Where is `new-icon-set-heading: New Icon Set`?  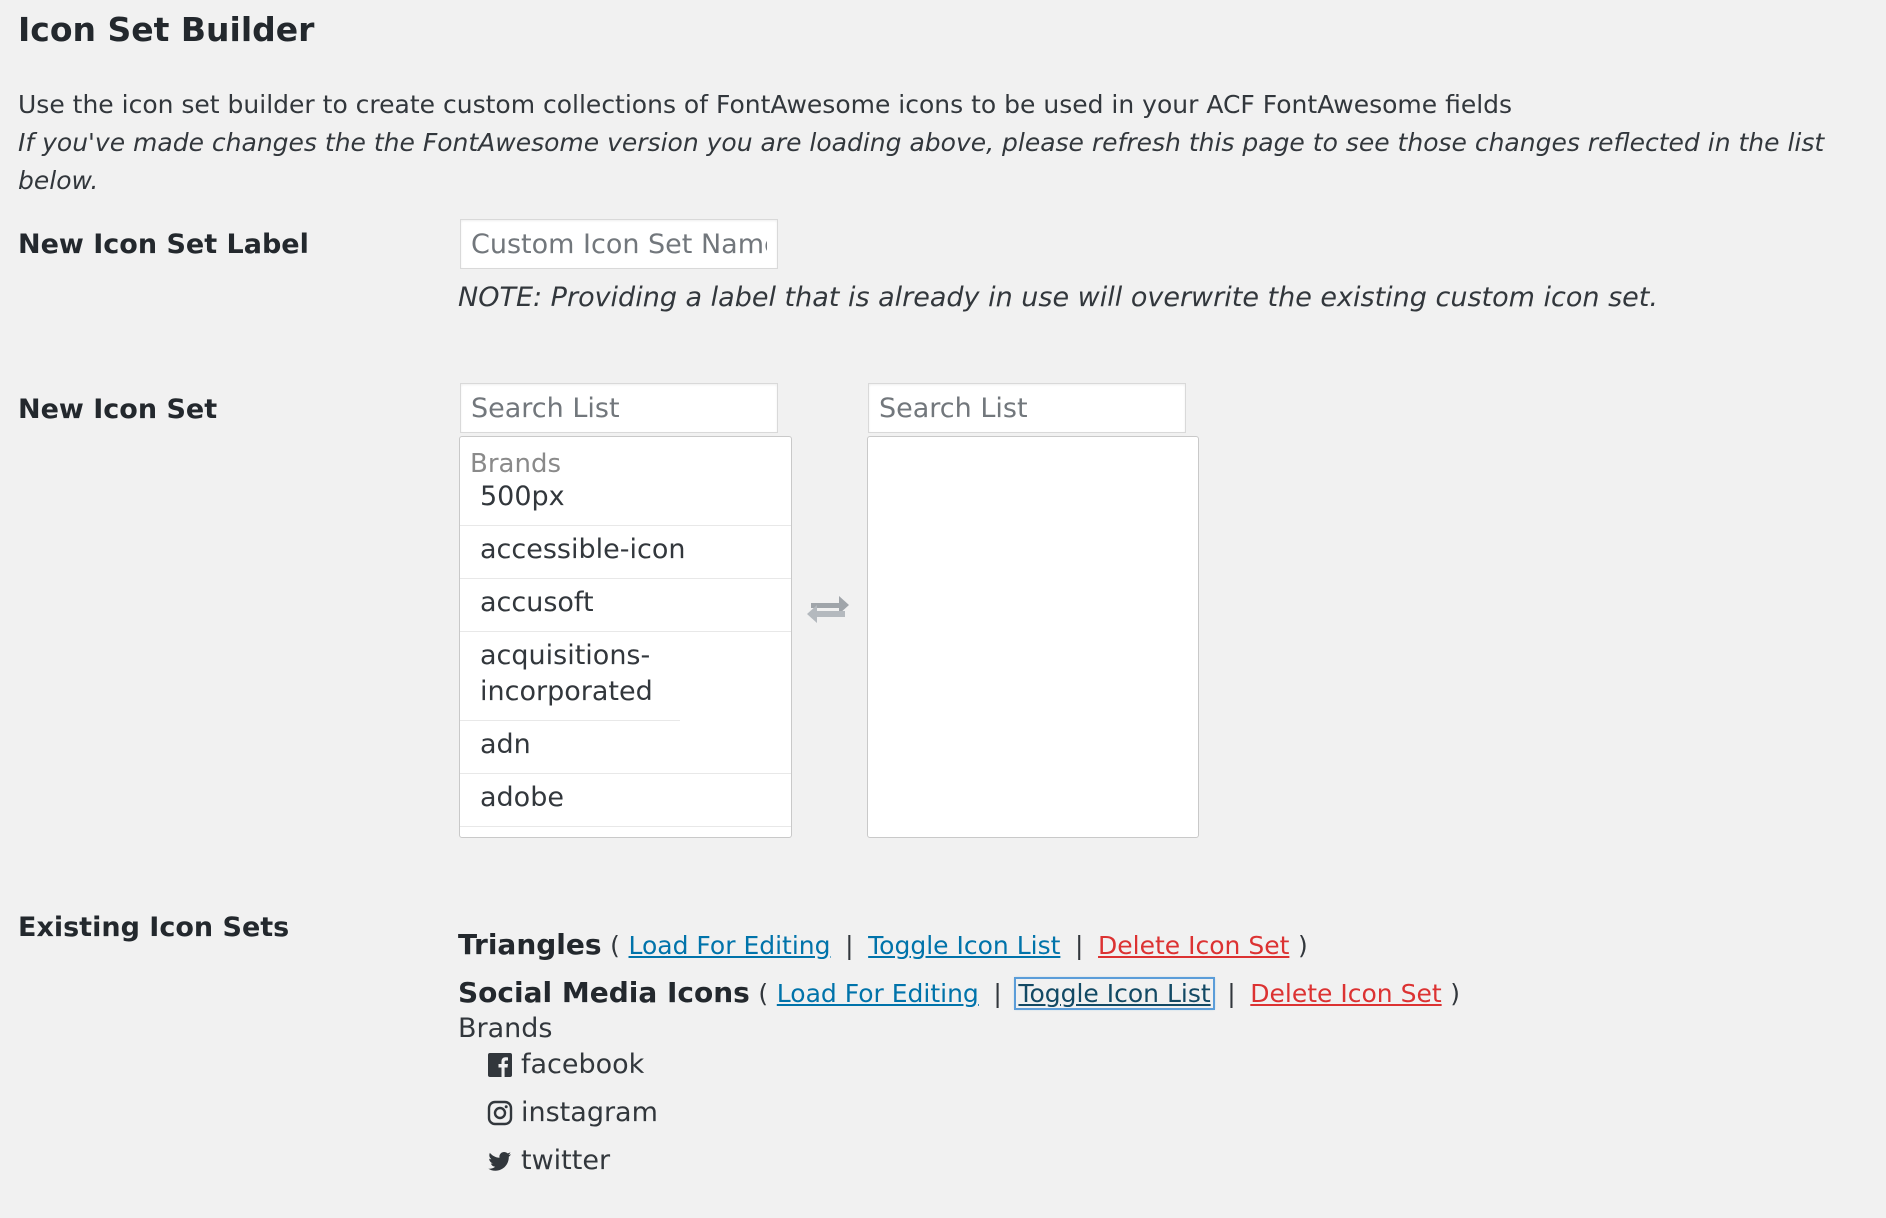 new-icon-set-heading: New Icon Set is located at coordinates (118, 409).